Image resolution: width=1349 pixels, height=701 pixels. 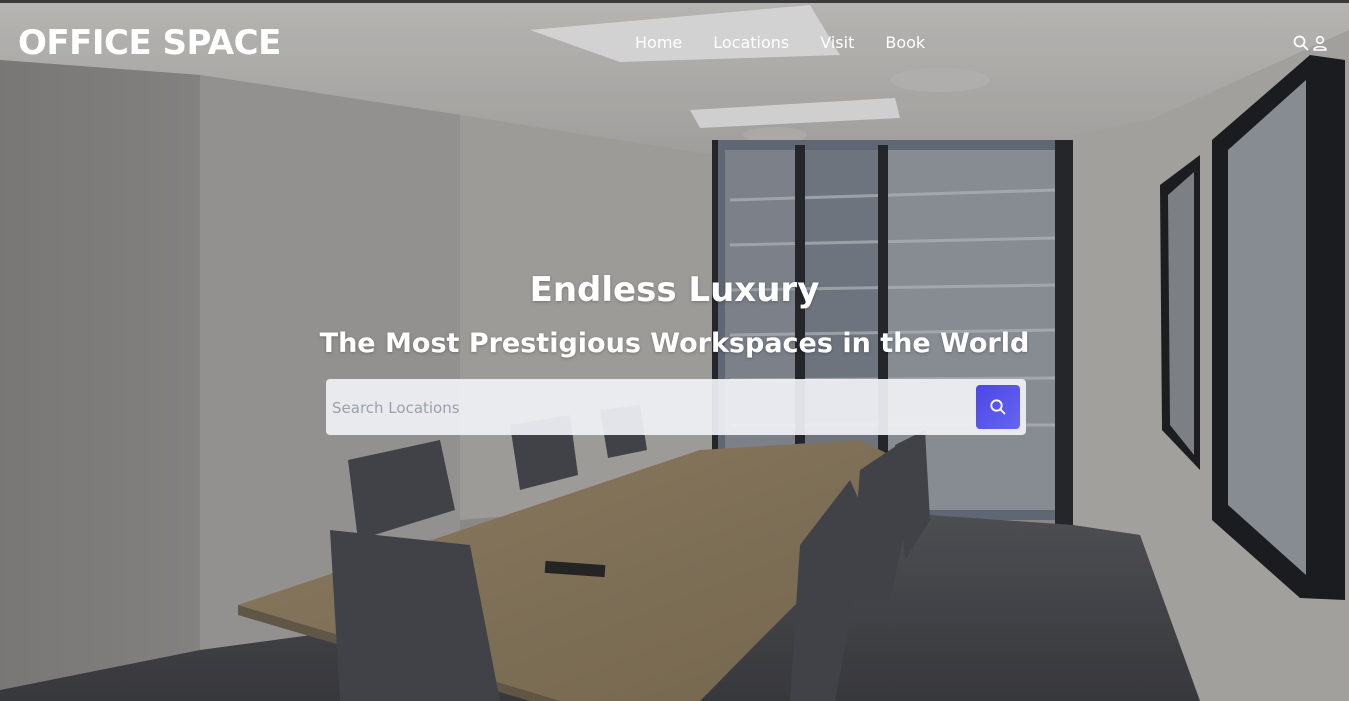 I want to click on nav-link-home: Home, so click(x=658, y=43).